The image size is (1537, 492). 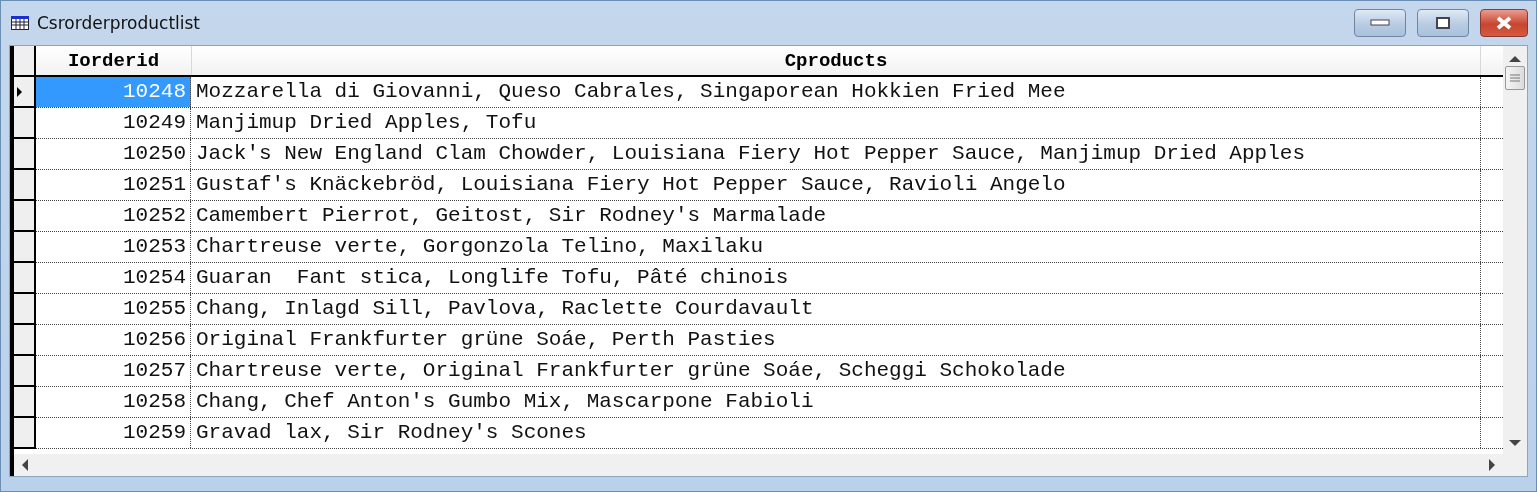 I want to click on window-title: Csrorderproductlist, so click(x=119, y=23).